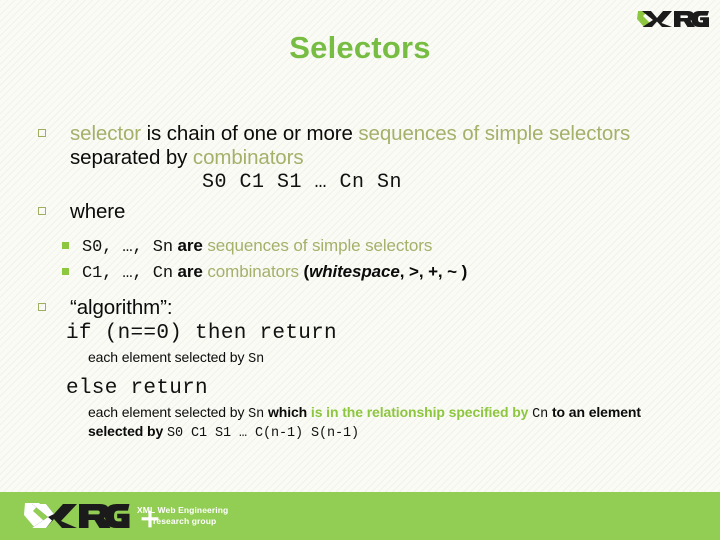 This screenshot has height=540, width=720. What do you see at coordinates (105, 133) in the screenshot?
I see `term-selector: selector` at bounding box center [105, 133].